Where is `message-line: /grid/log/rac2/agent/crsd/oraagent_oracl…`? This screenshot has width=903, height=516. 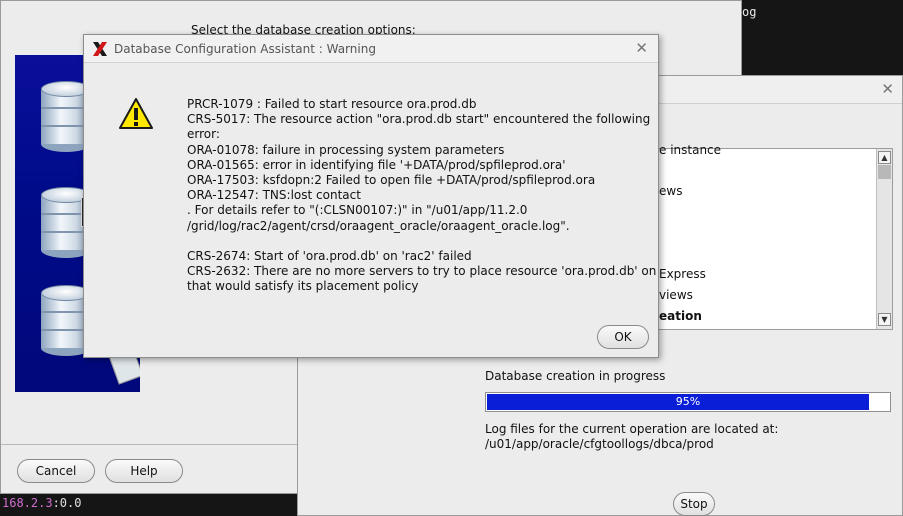
message-line: /grid/log/rac2/agent/crsd/oraagent_oracl… is located at coordinates (378, 225).